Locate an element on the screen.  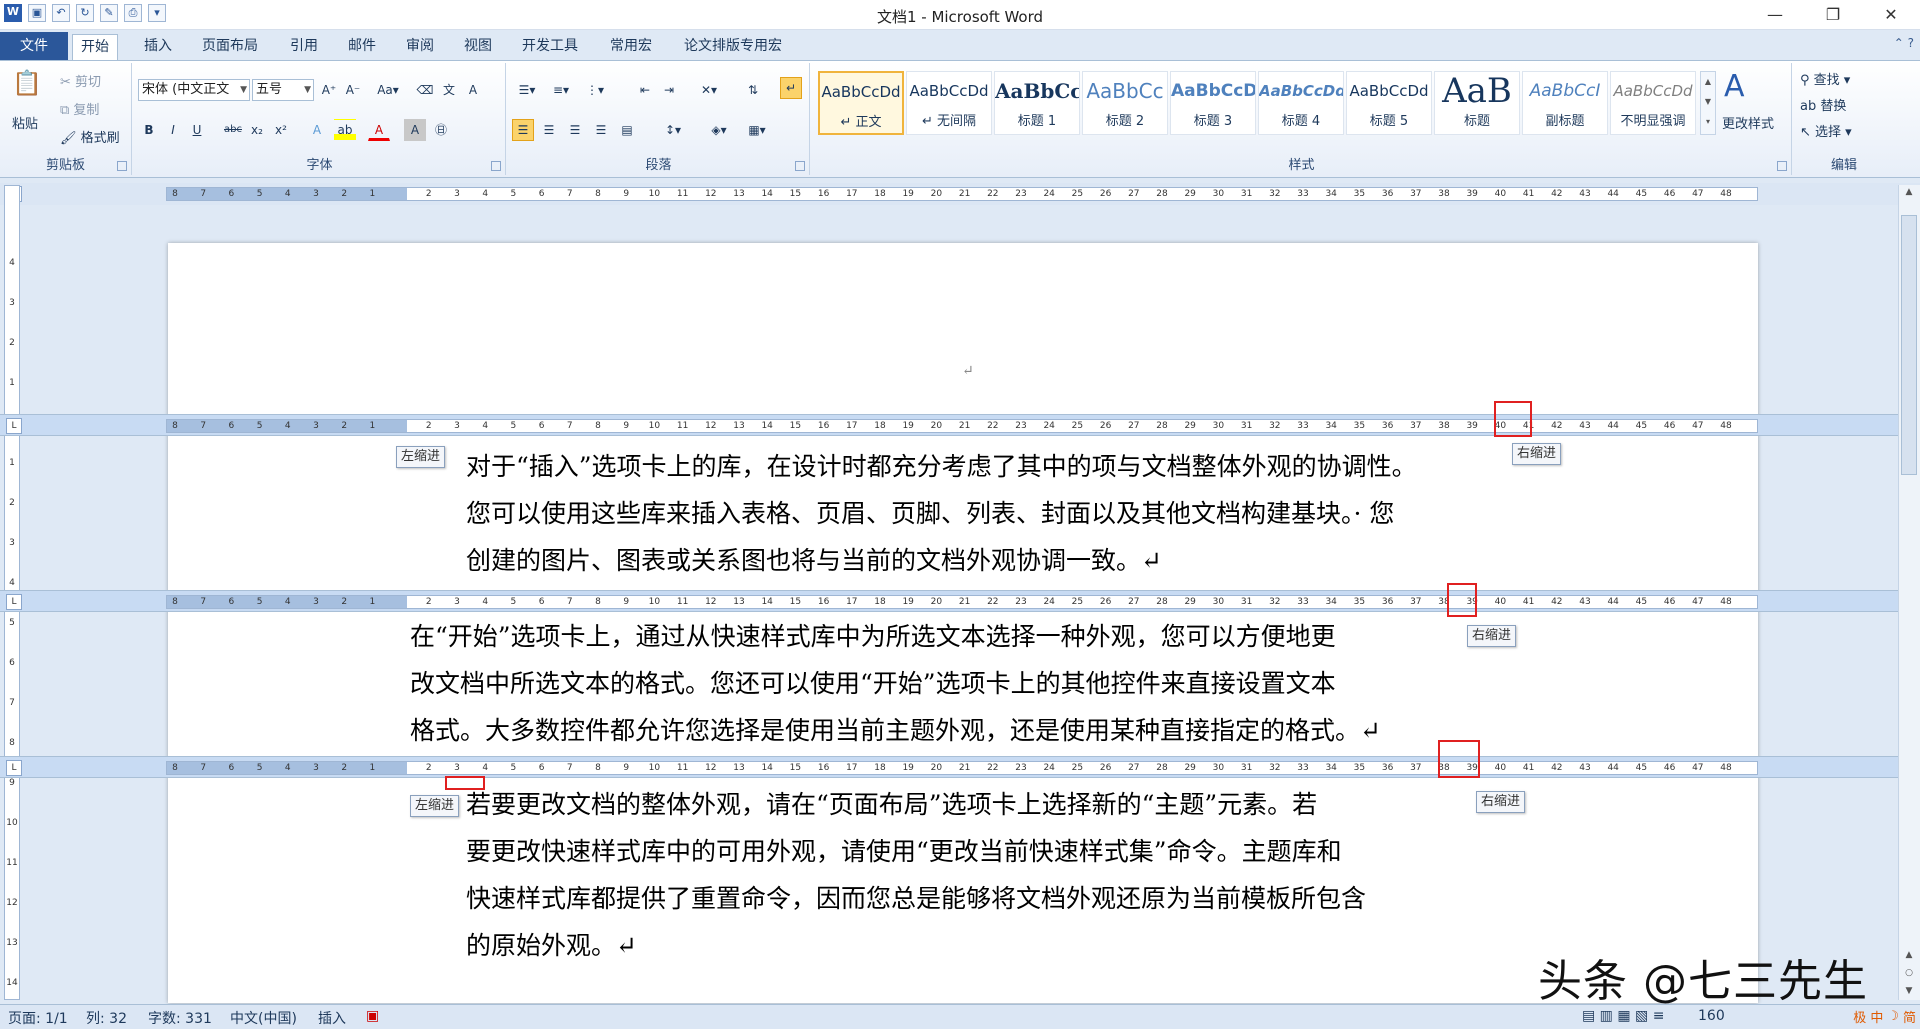
ime-simplified: 简 is located at coordinates (1909, 1016).